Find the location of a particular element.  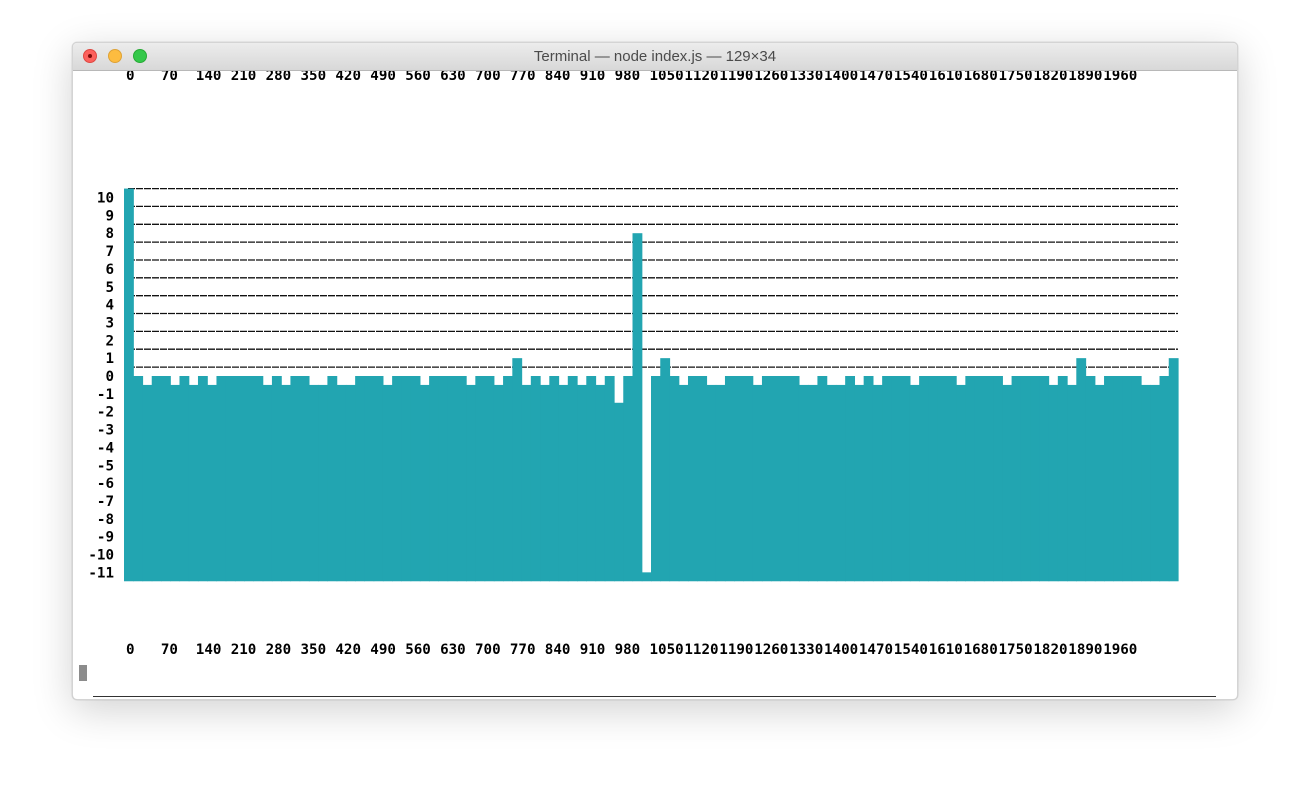

y-tick-label: 1 is located at coordinates (109, 359).